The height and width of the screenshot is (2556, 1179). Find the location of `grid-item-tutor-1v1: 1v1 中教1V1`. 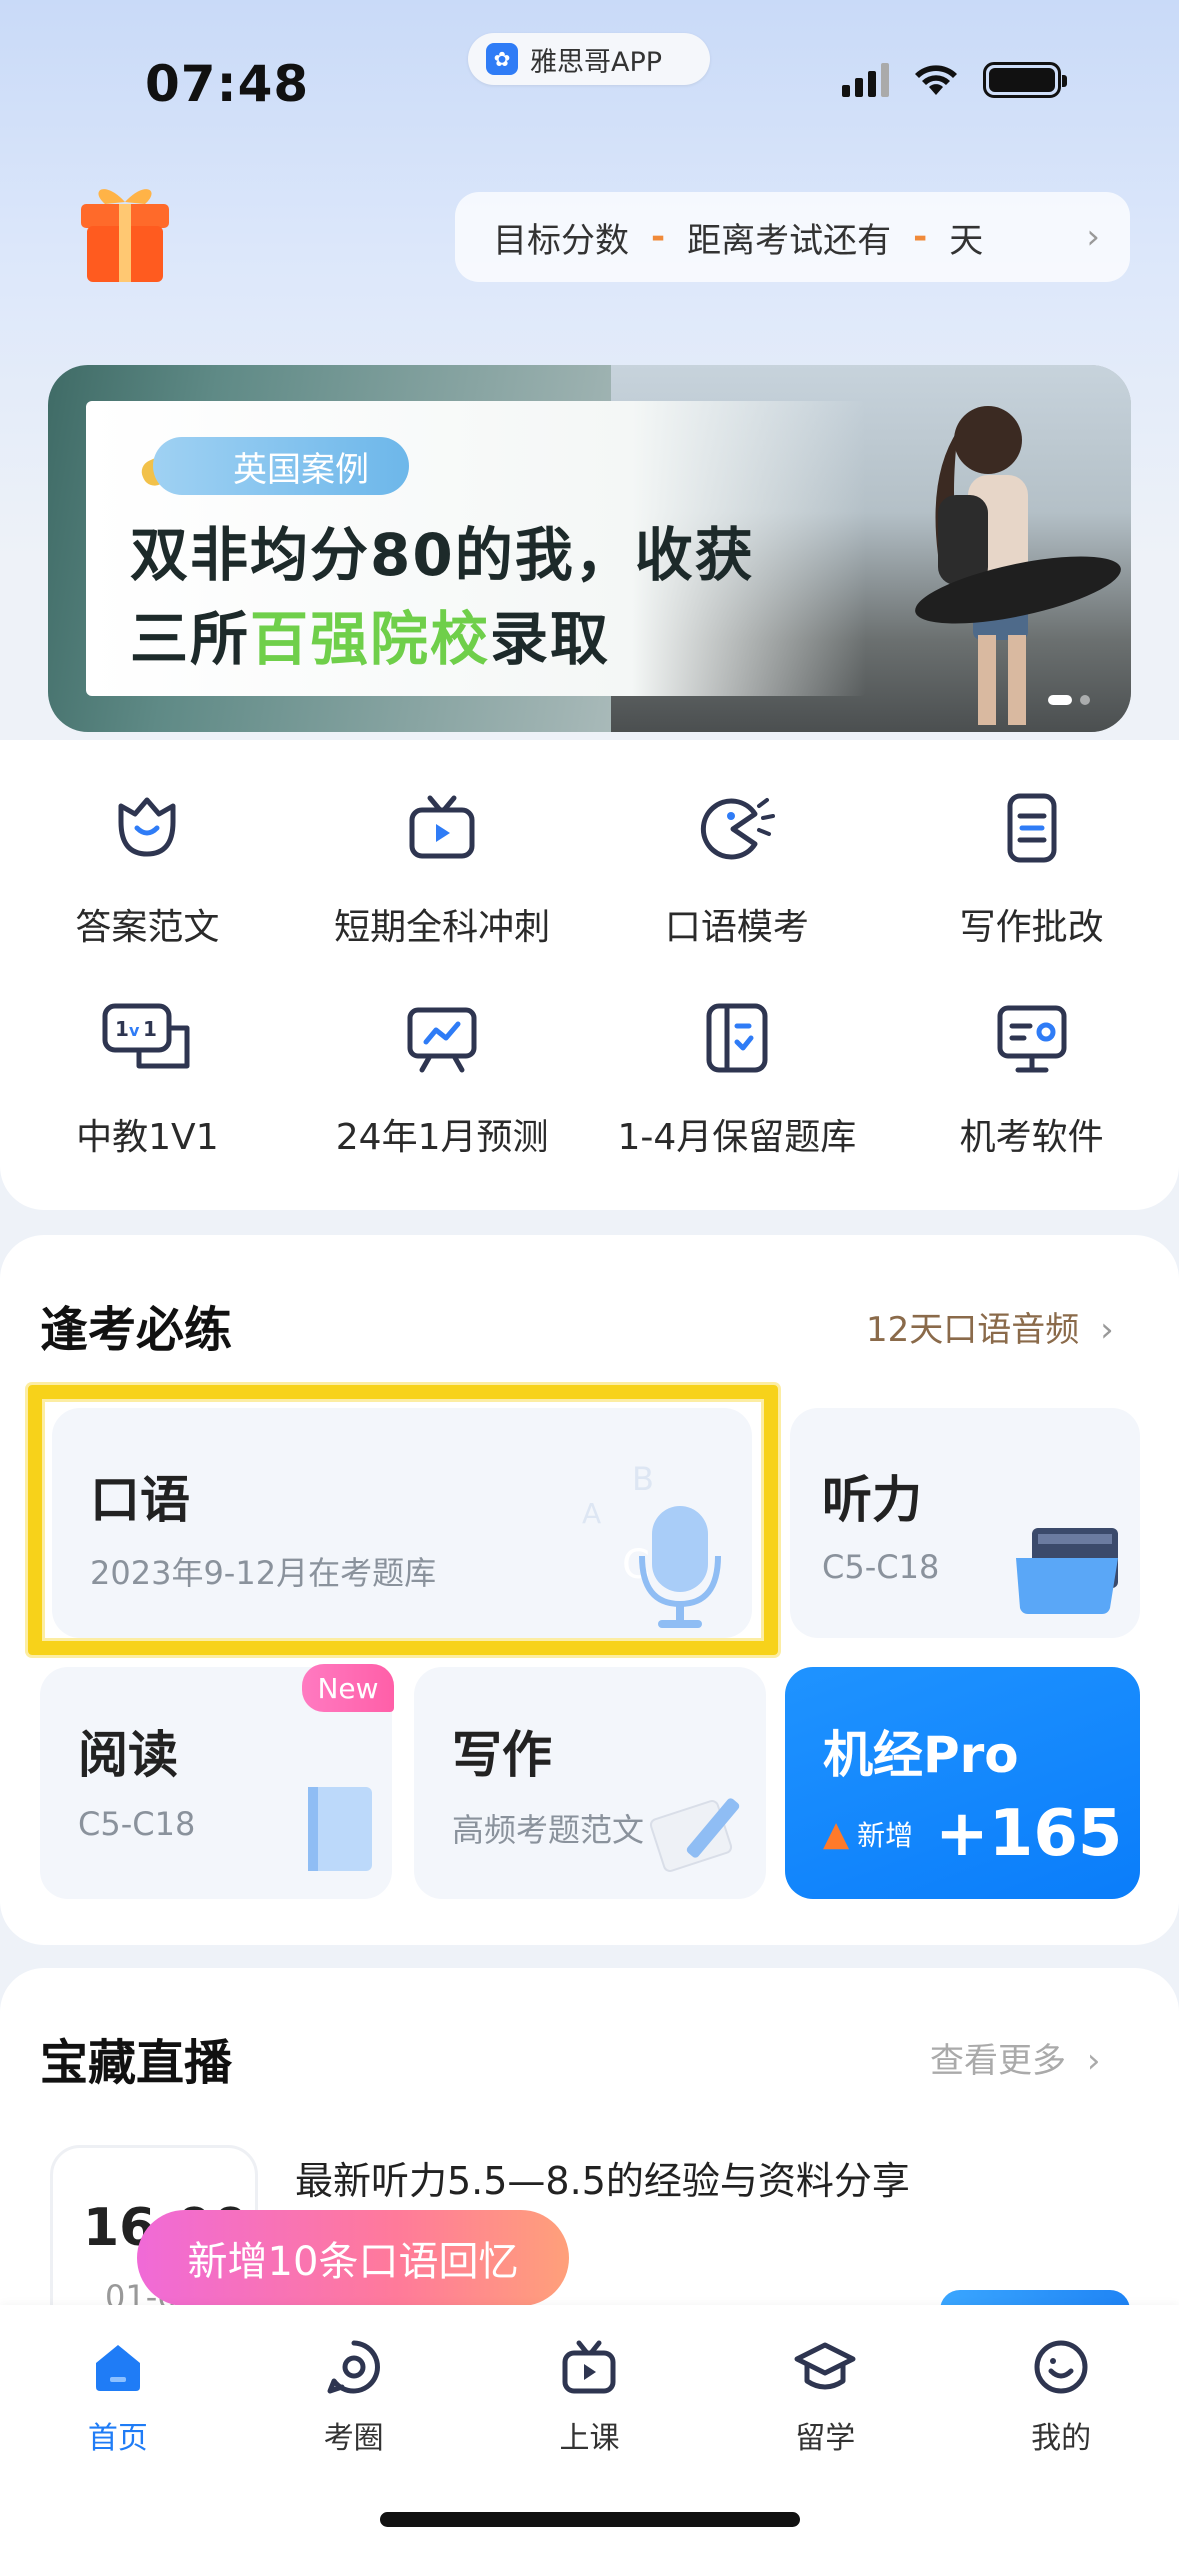

grid-item-tutor-1v1: 1v1 中教1V1 is located at coordinates (147, 1075).